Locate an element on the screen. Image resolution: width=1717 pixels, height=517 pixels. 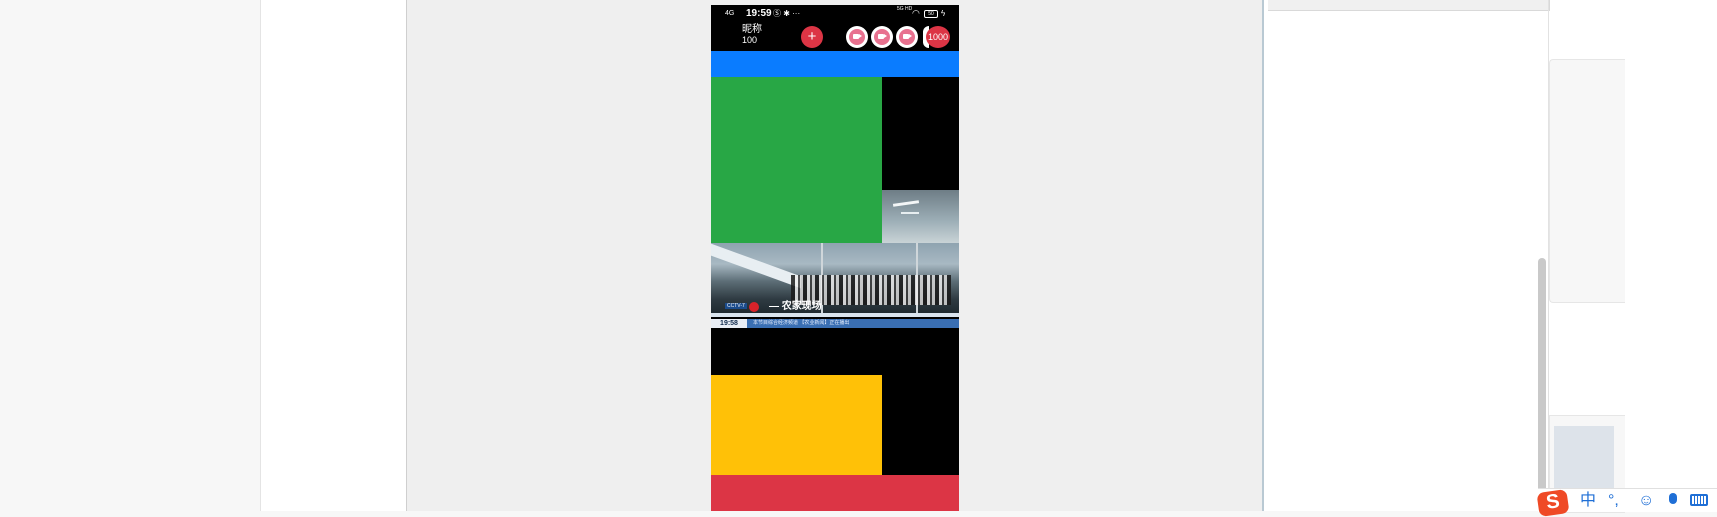
ticker-text: 本节目综合经济频道 【农业新闻】正在播出 is located at coordinates (801, 323).